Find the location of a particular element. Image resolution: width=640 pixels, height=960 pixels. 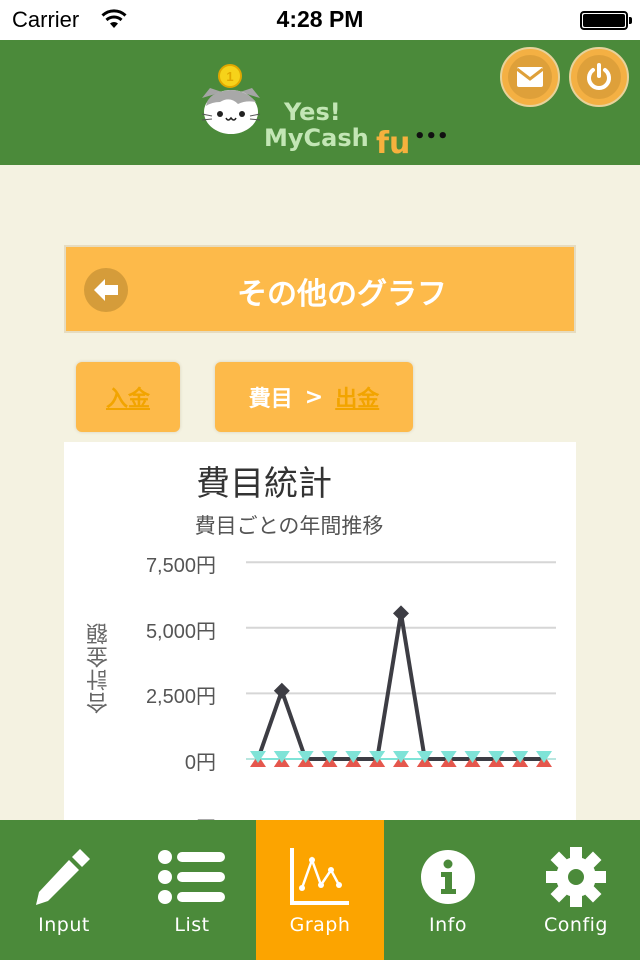

series-dark-line is located at coordinates (400, 687).